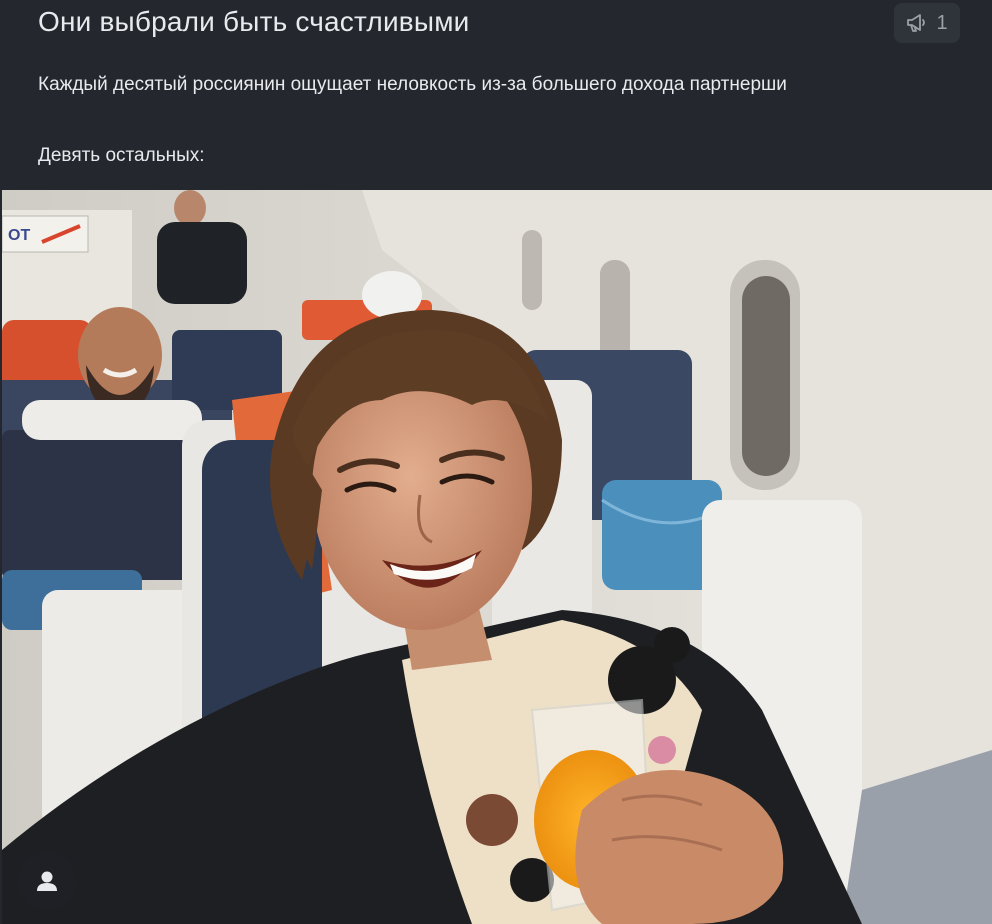 This screenshot has height=924, width=992. Describe the element at coordinates (942, 22) in the screenshot. I see `repost-count: 1` at that location.